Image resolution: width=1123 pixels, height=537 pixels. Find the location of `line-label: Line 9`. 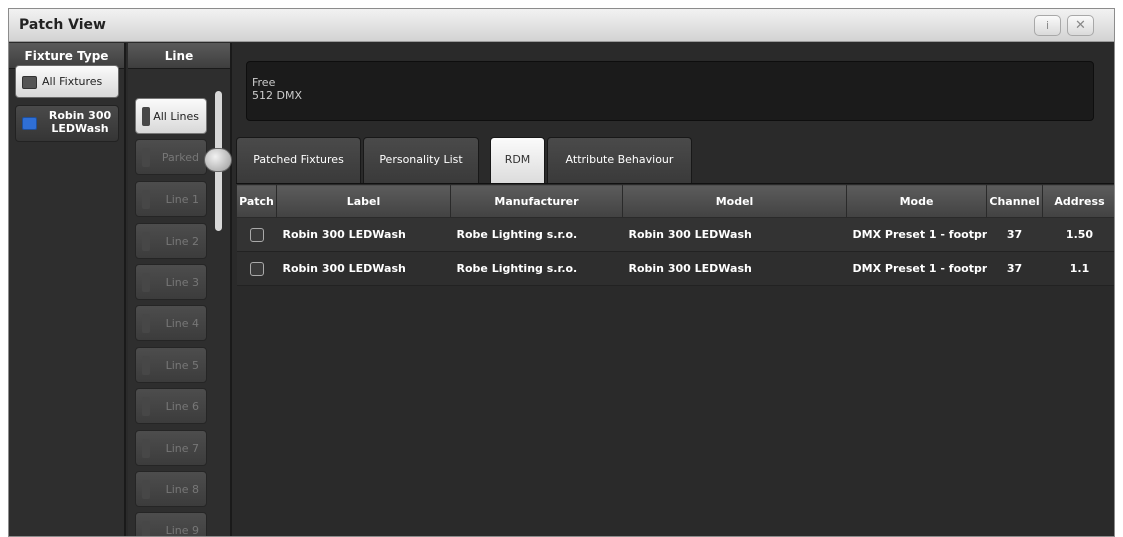

line-label: Line 9 is located at coordinates (182, 530).